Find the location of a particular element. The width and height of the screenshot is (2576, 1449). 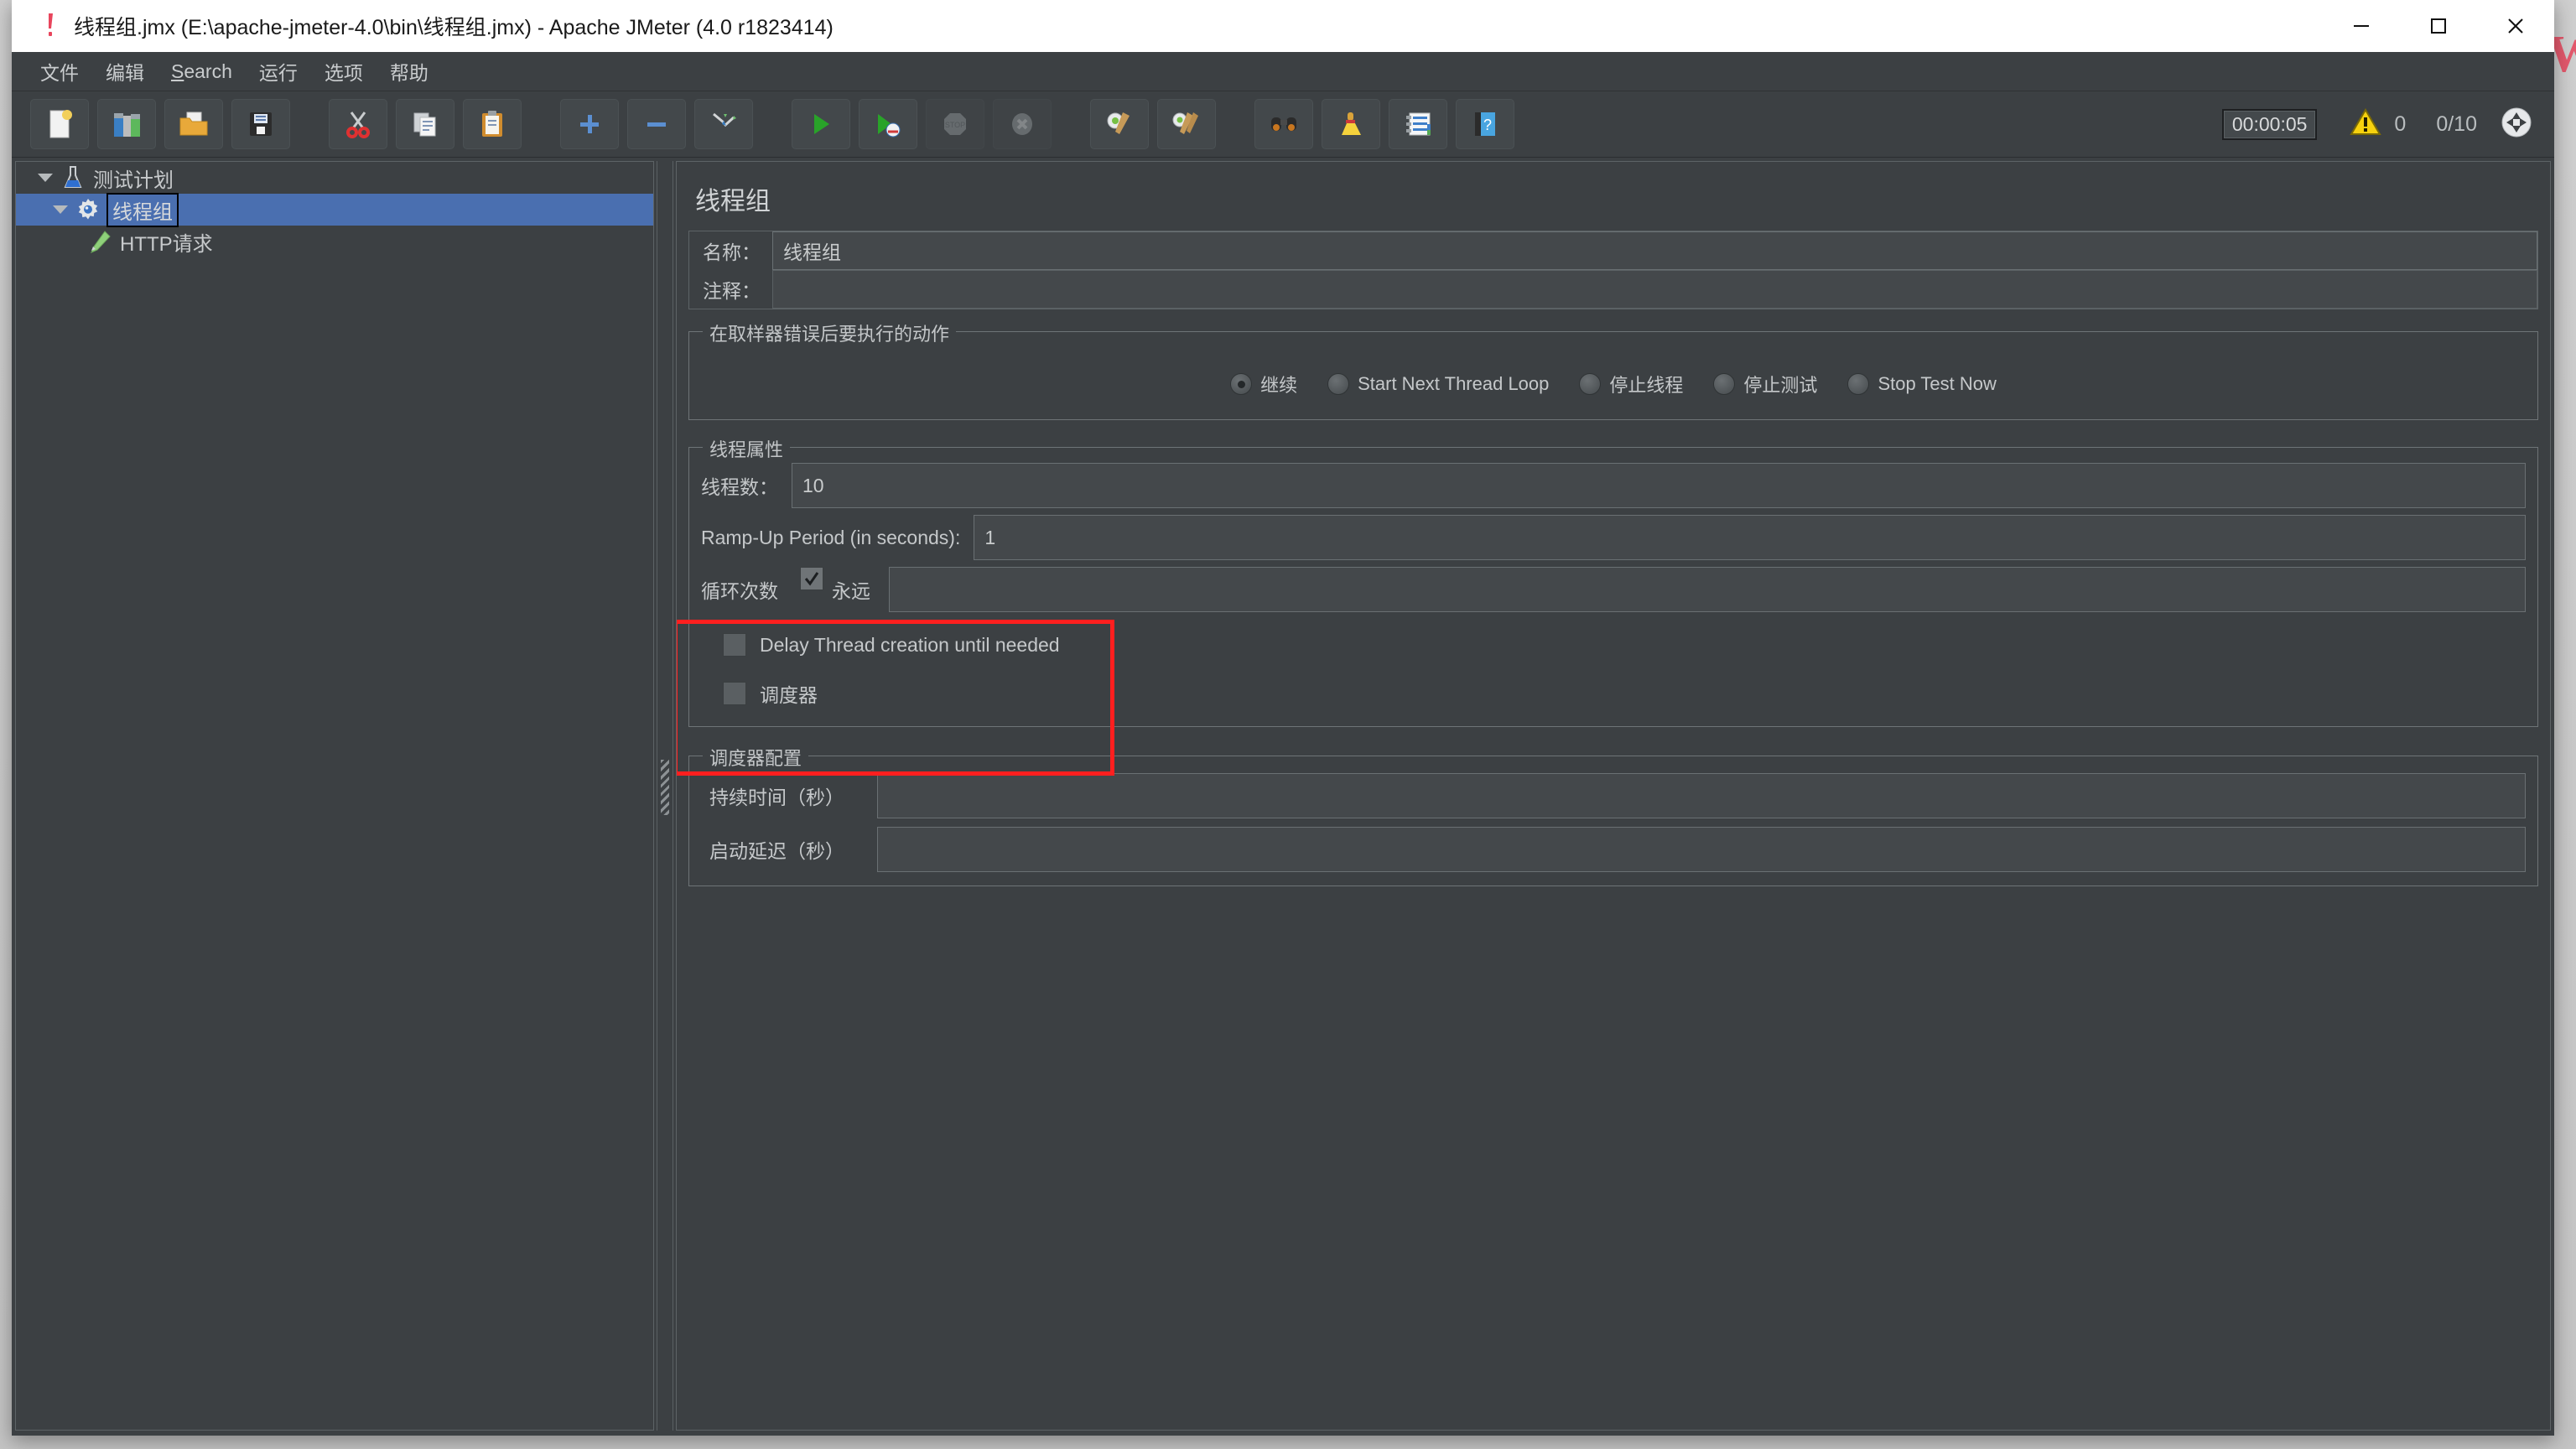

sampler-error-action-title: 在取样器错误后要执行的动作 is located at coordinates (830, 332).